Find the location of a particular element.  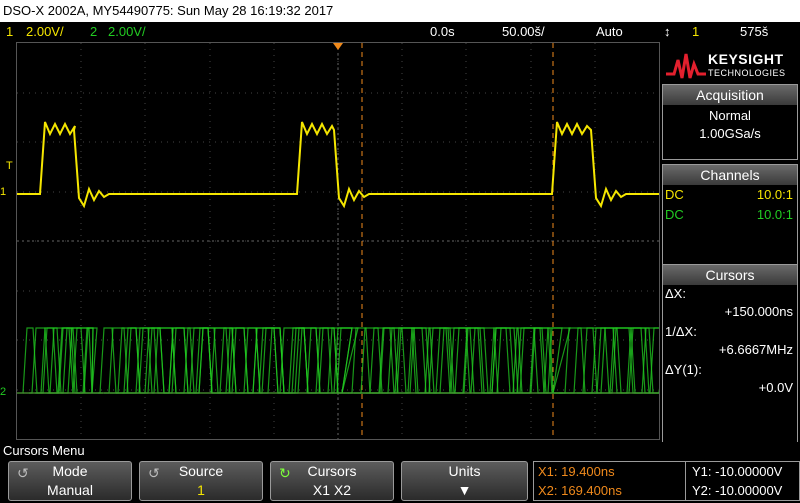

brand-sub: TECHNOLOGIES is located at coordinates (747, 73).